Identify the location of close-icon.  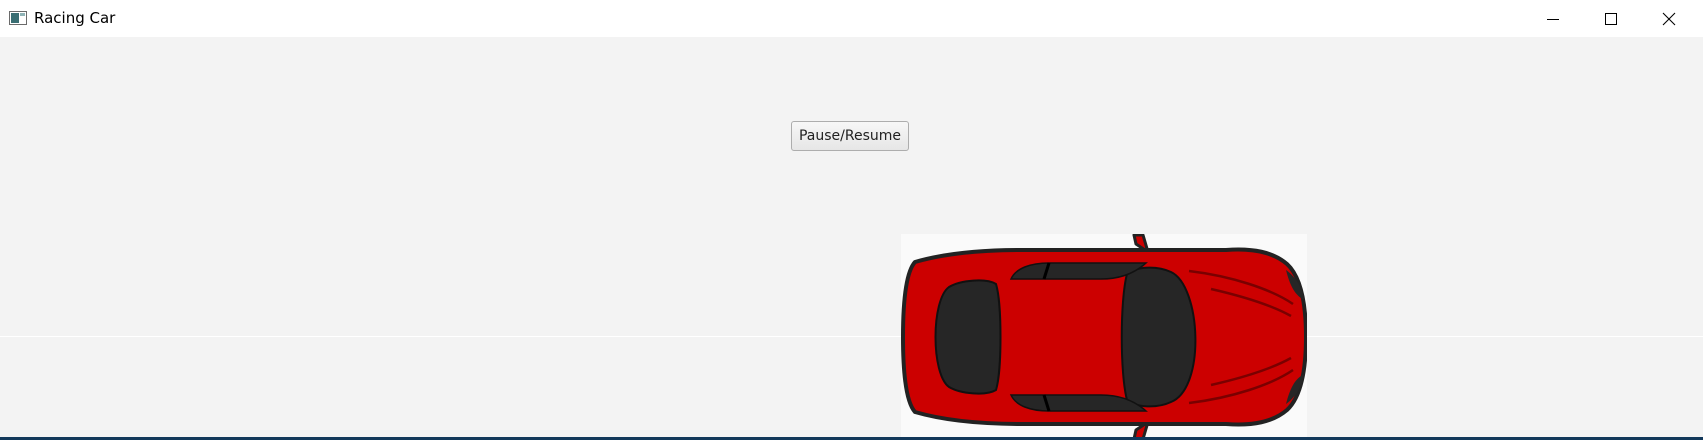
(1669, 18).